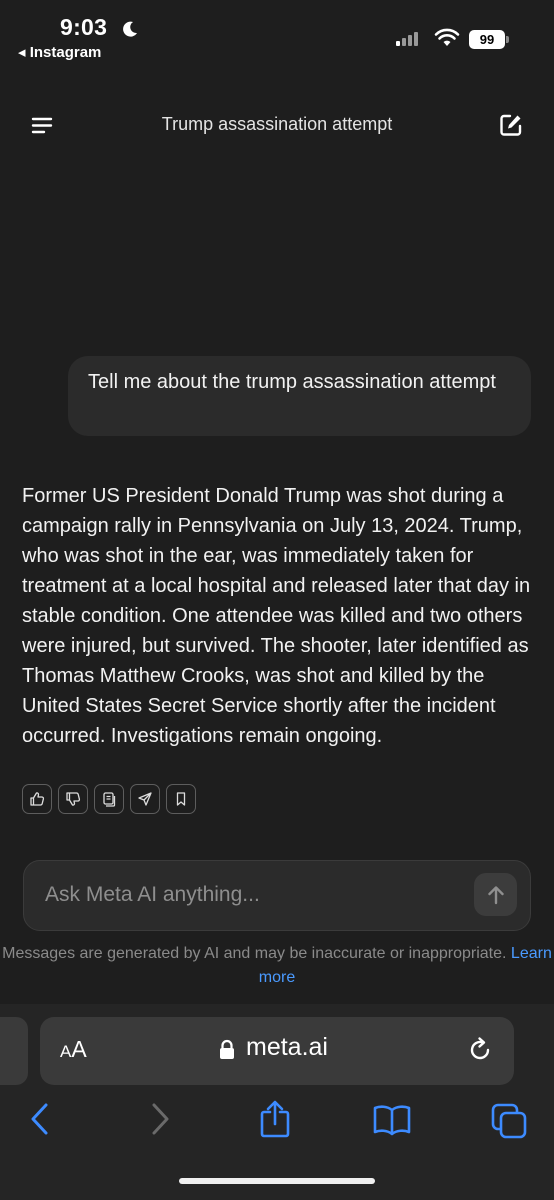  Describe the element at coordinates (66, 1051) in the screenshot. I see `aa-small: A` at that location.